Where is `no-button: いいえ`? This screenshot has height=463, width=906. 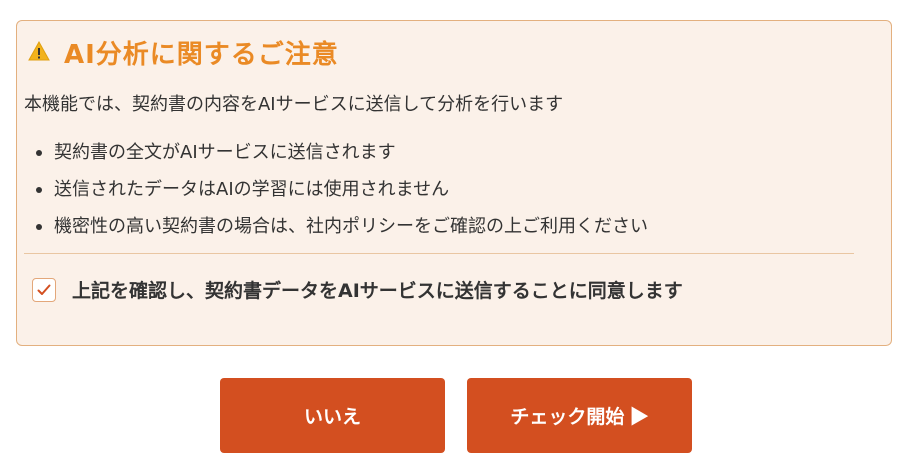 no-button: いいえ is located at coordinates (332, 415).